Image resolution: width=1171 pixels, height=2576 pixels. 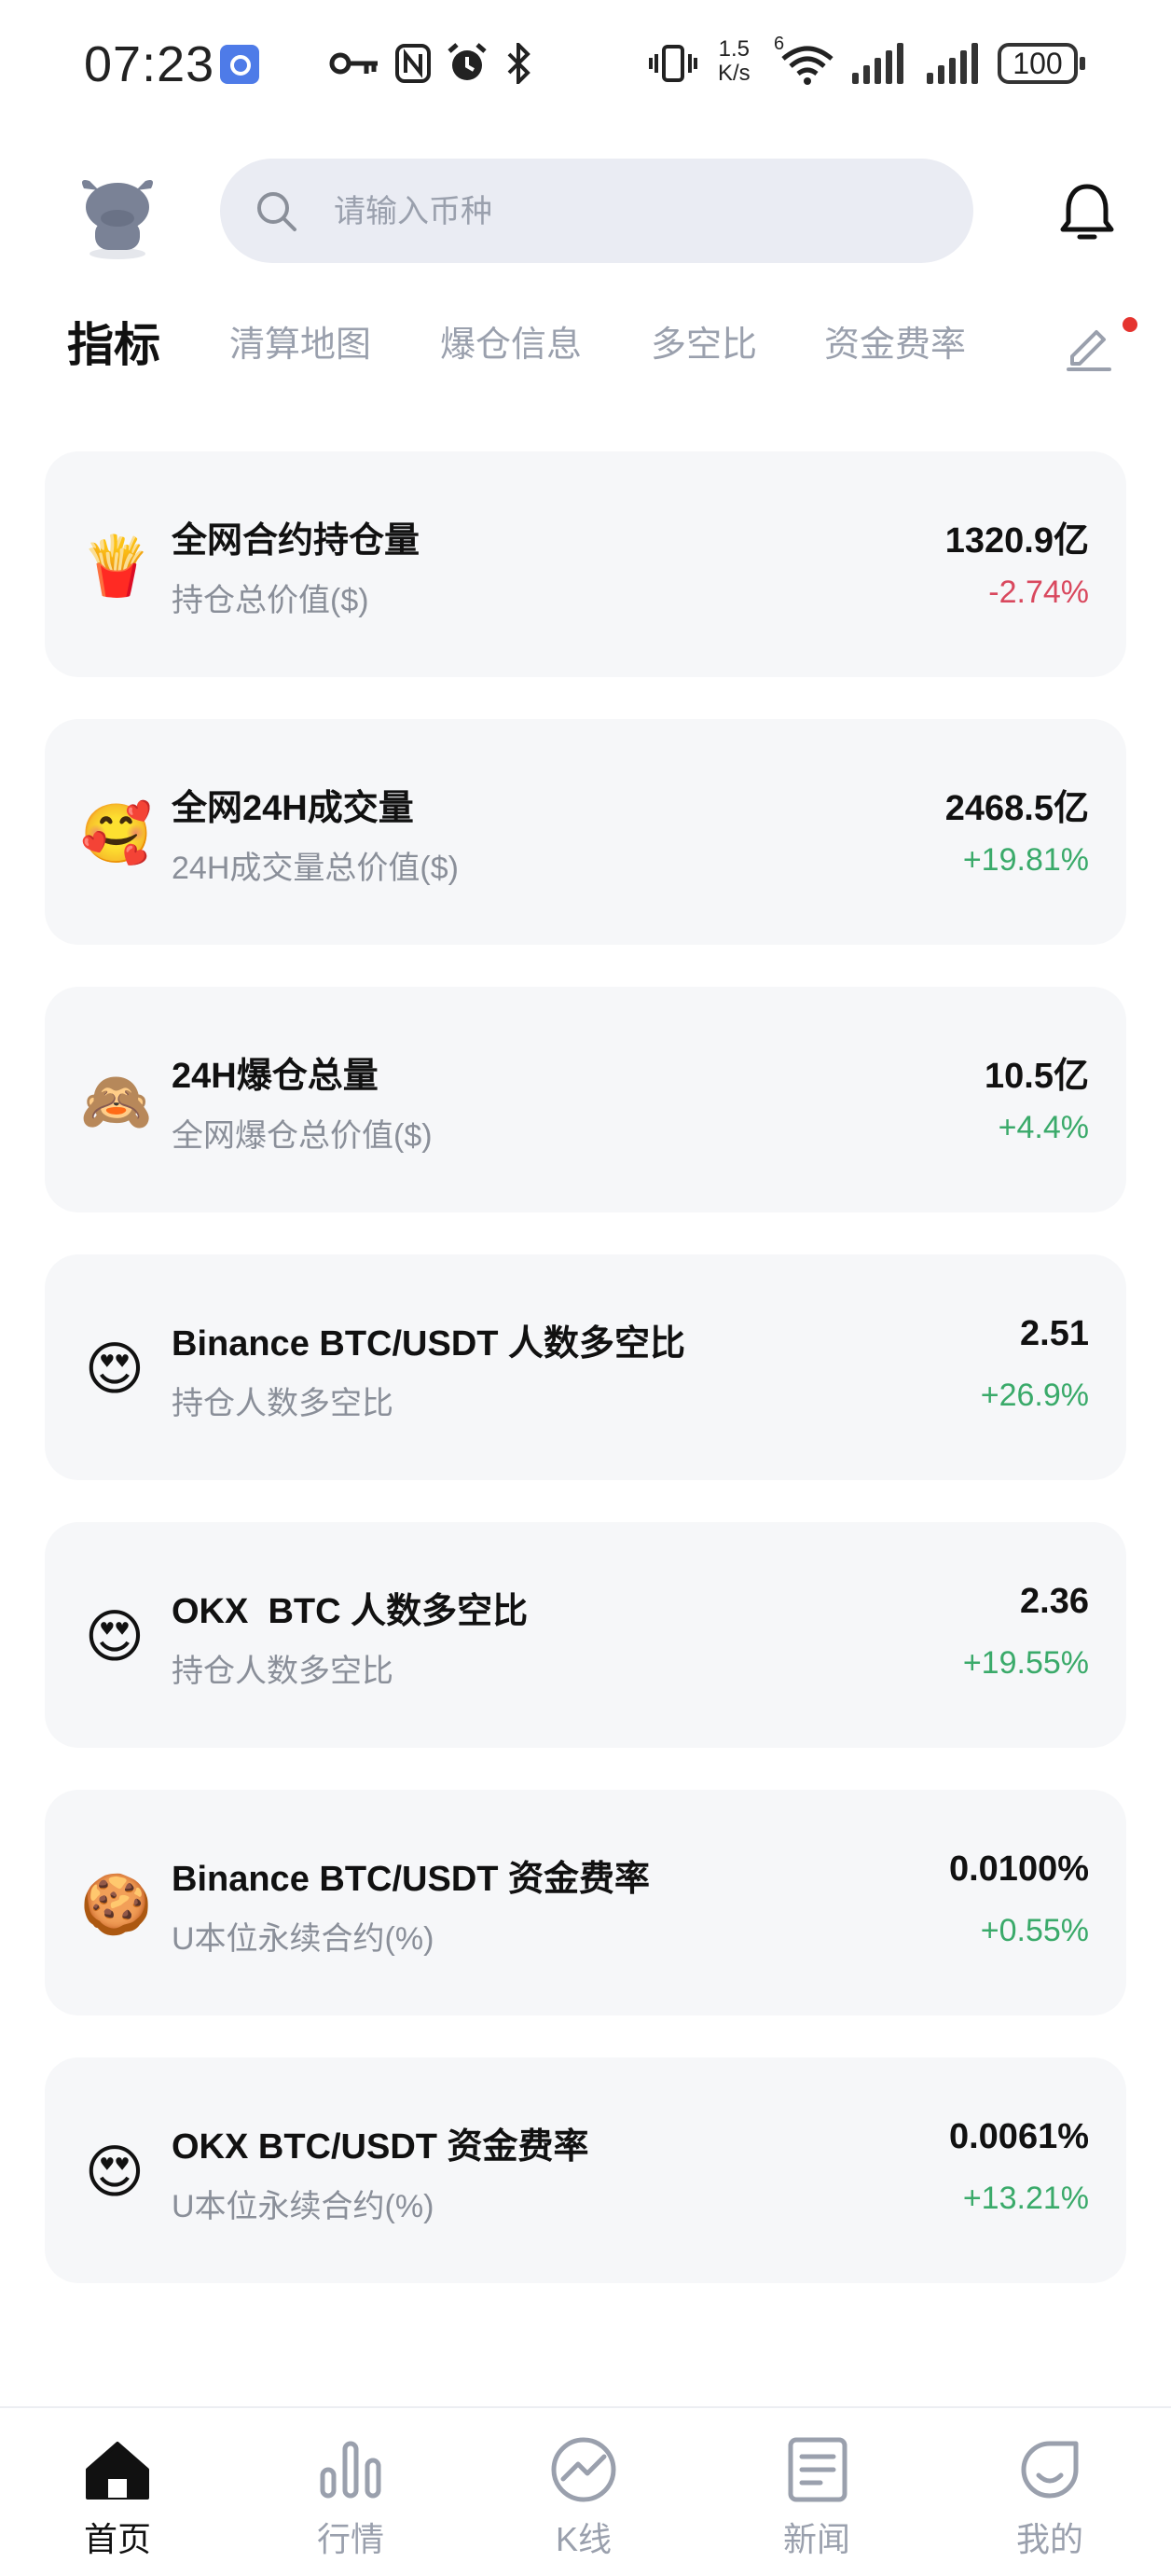 What do you see at coordinates (673, 63) in the screenshot?
I see `vibrate-icon` at bounding box center [673, 63].